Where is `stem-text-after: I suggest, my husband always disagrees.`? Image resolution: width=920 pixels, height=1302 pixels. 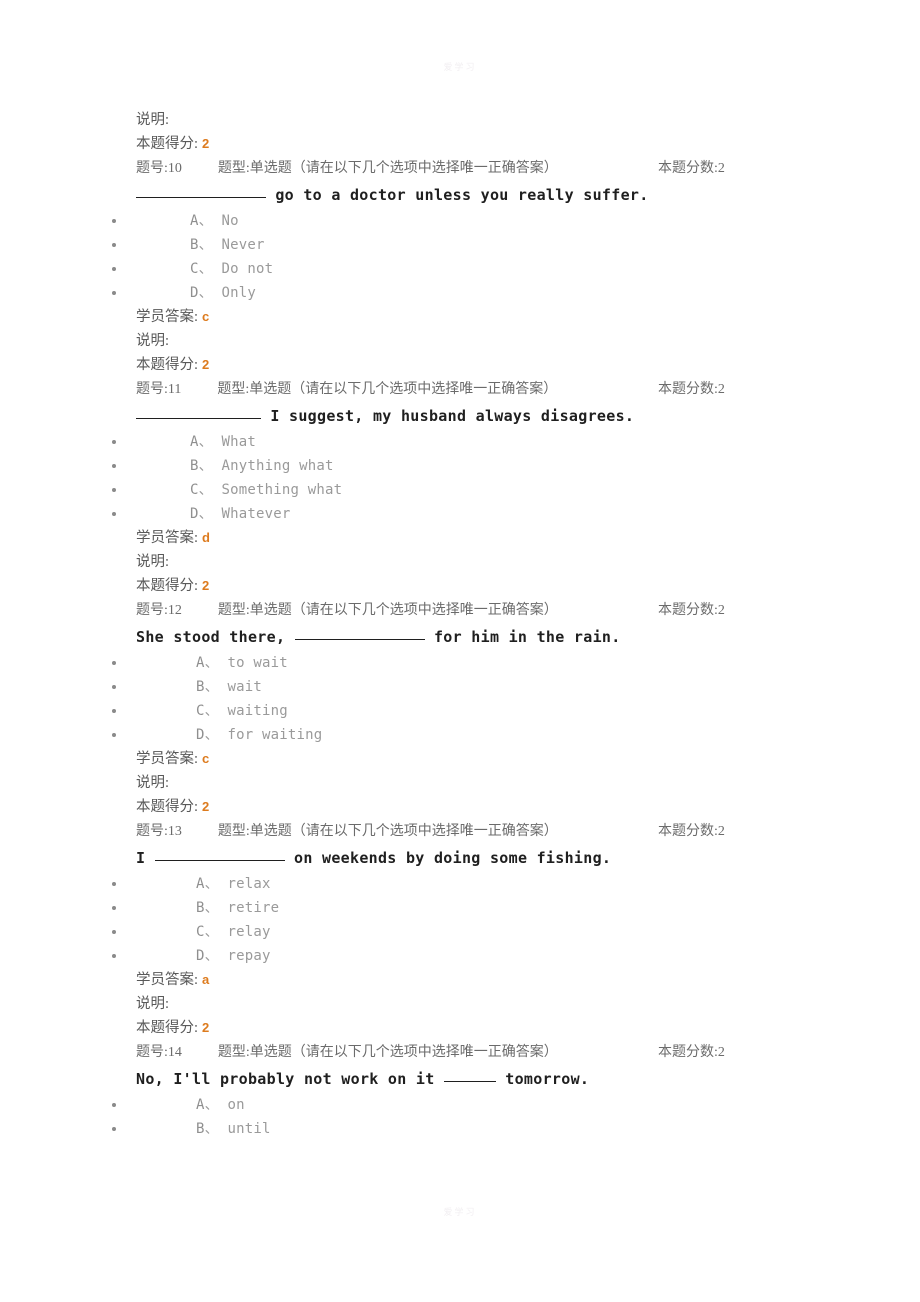 stem-text-after: I suggest, my husband always disagrees. is located at coordinates (448, 416).